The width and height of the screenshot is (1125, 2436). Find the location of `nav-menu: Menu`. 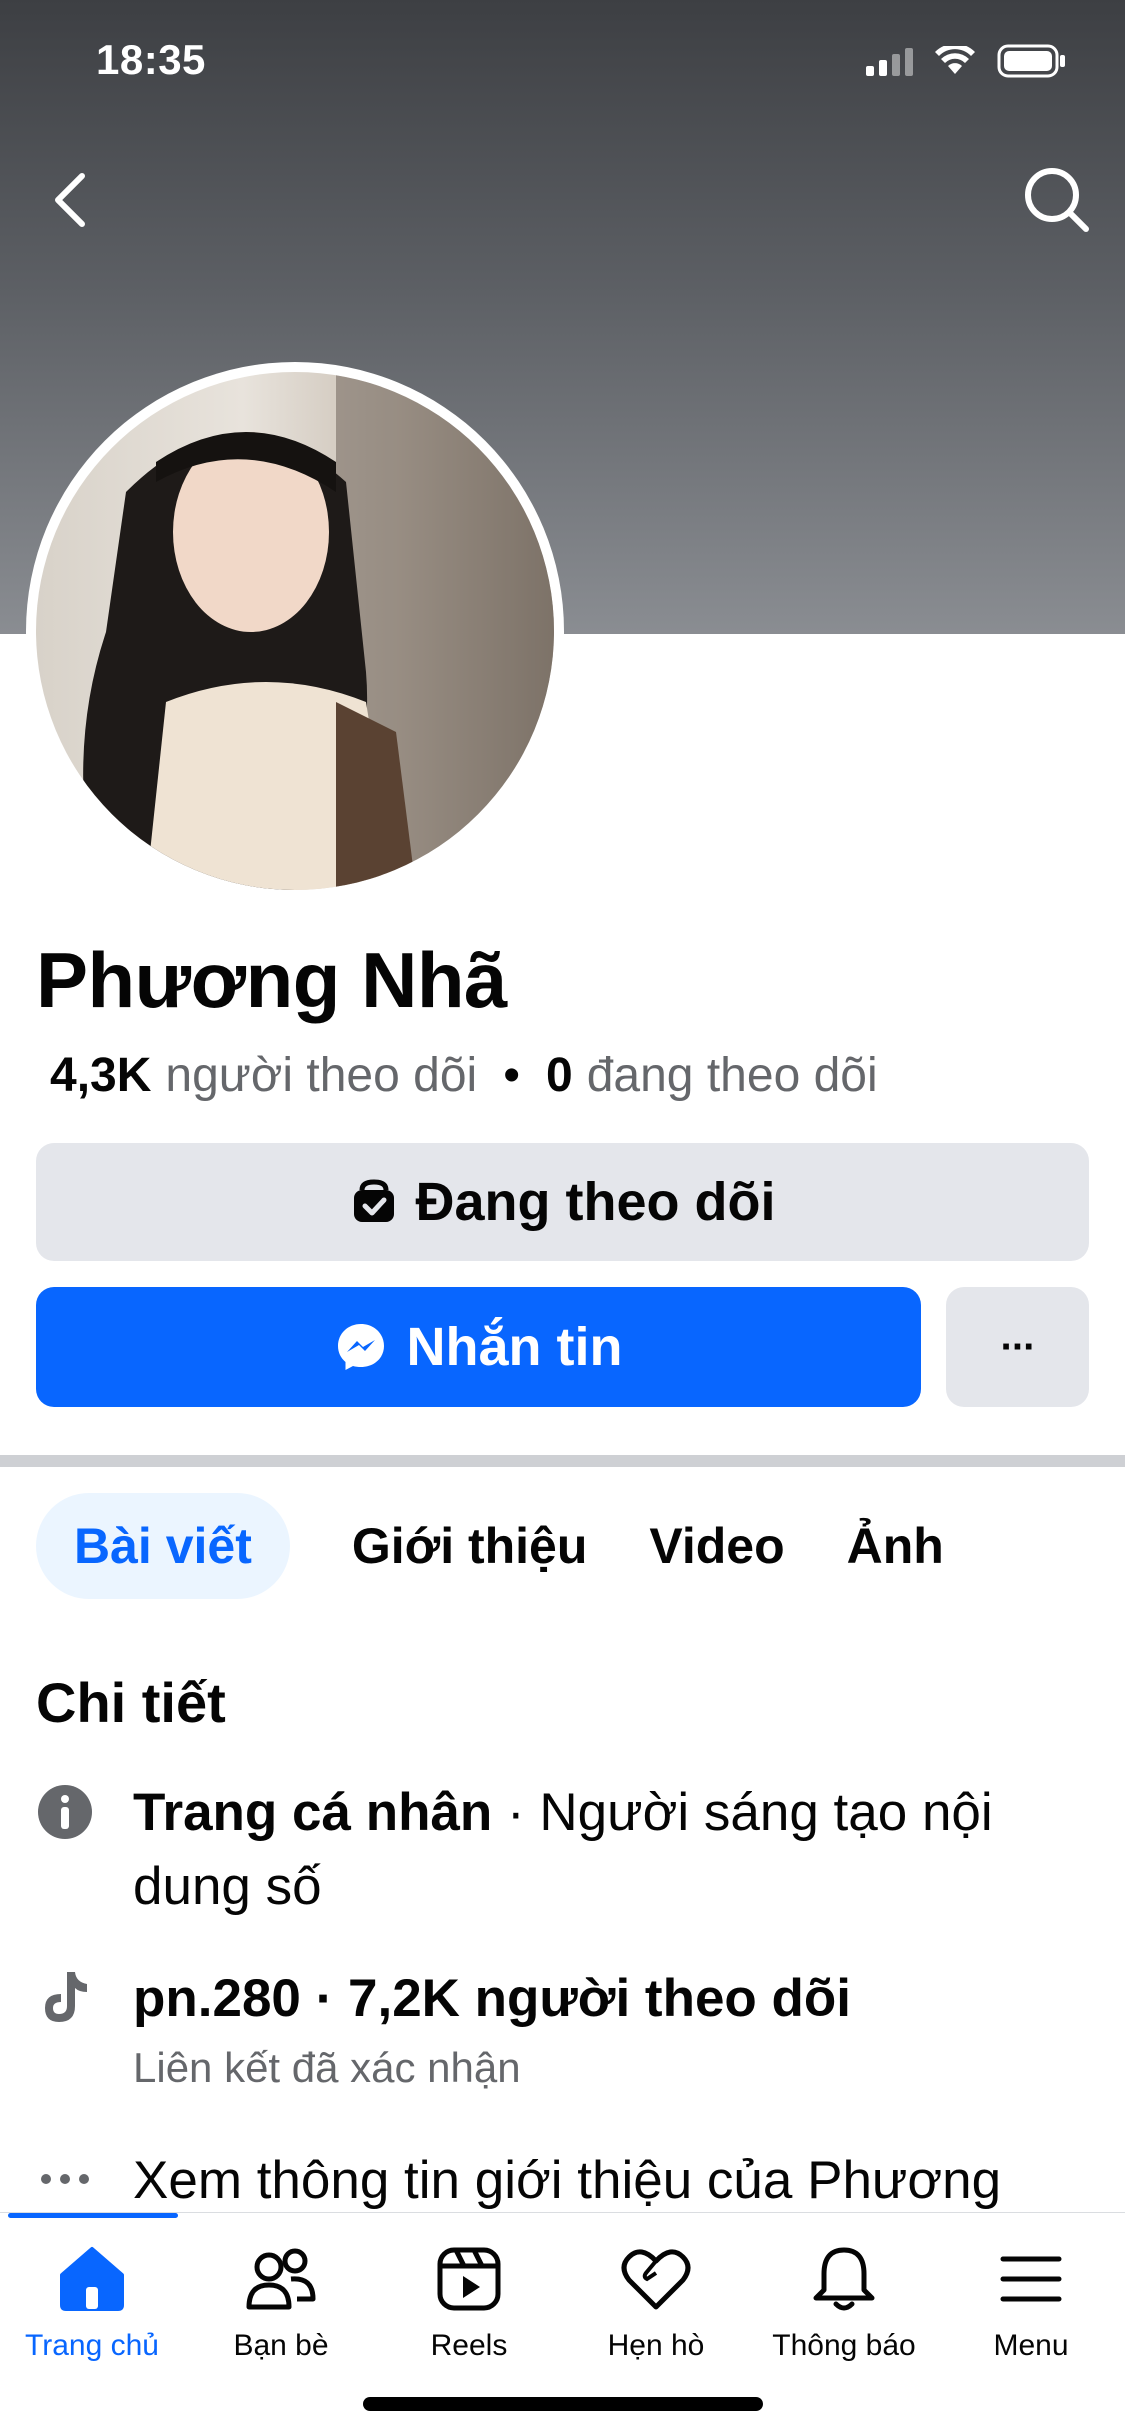

nav-menu: Menu is located at coordinates (1031, 2303).